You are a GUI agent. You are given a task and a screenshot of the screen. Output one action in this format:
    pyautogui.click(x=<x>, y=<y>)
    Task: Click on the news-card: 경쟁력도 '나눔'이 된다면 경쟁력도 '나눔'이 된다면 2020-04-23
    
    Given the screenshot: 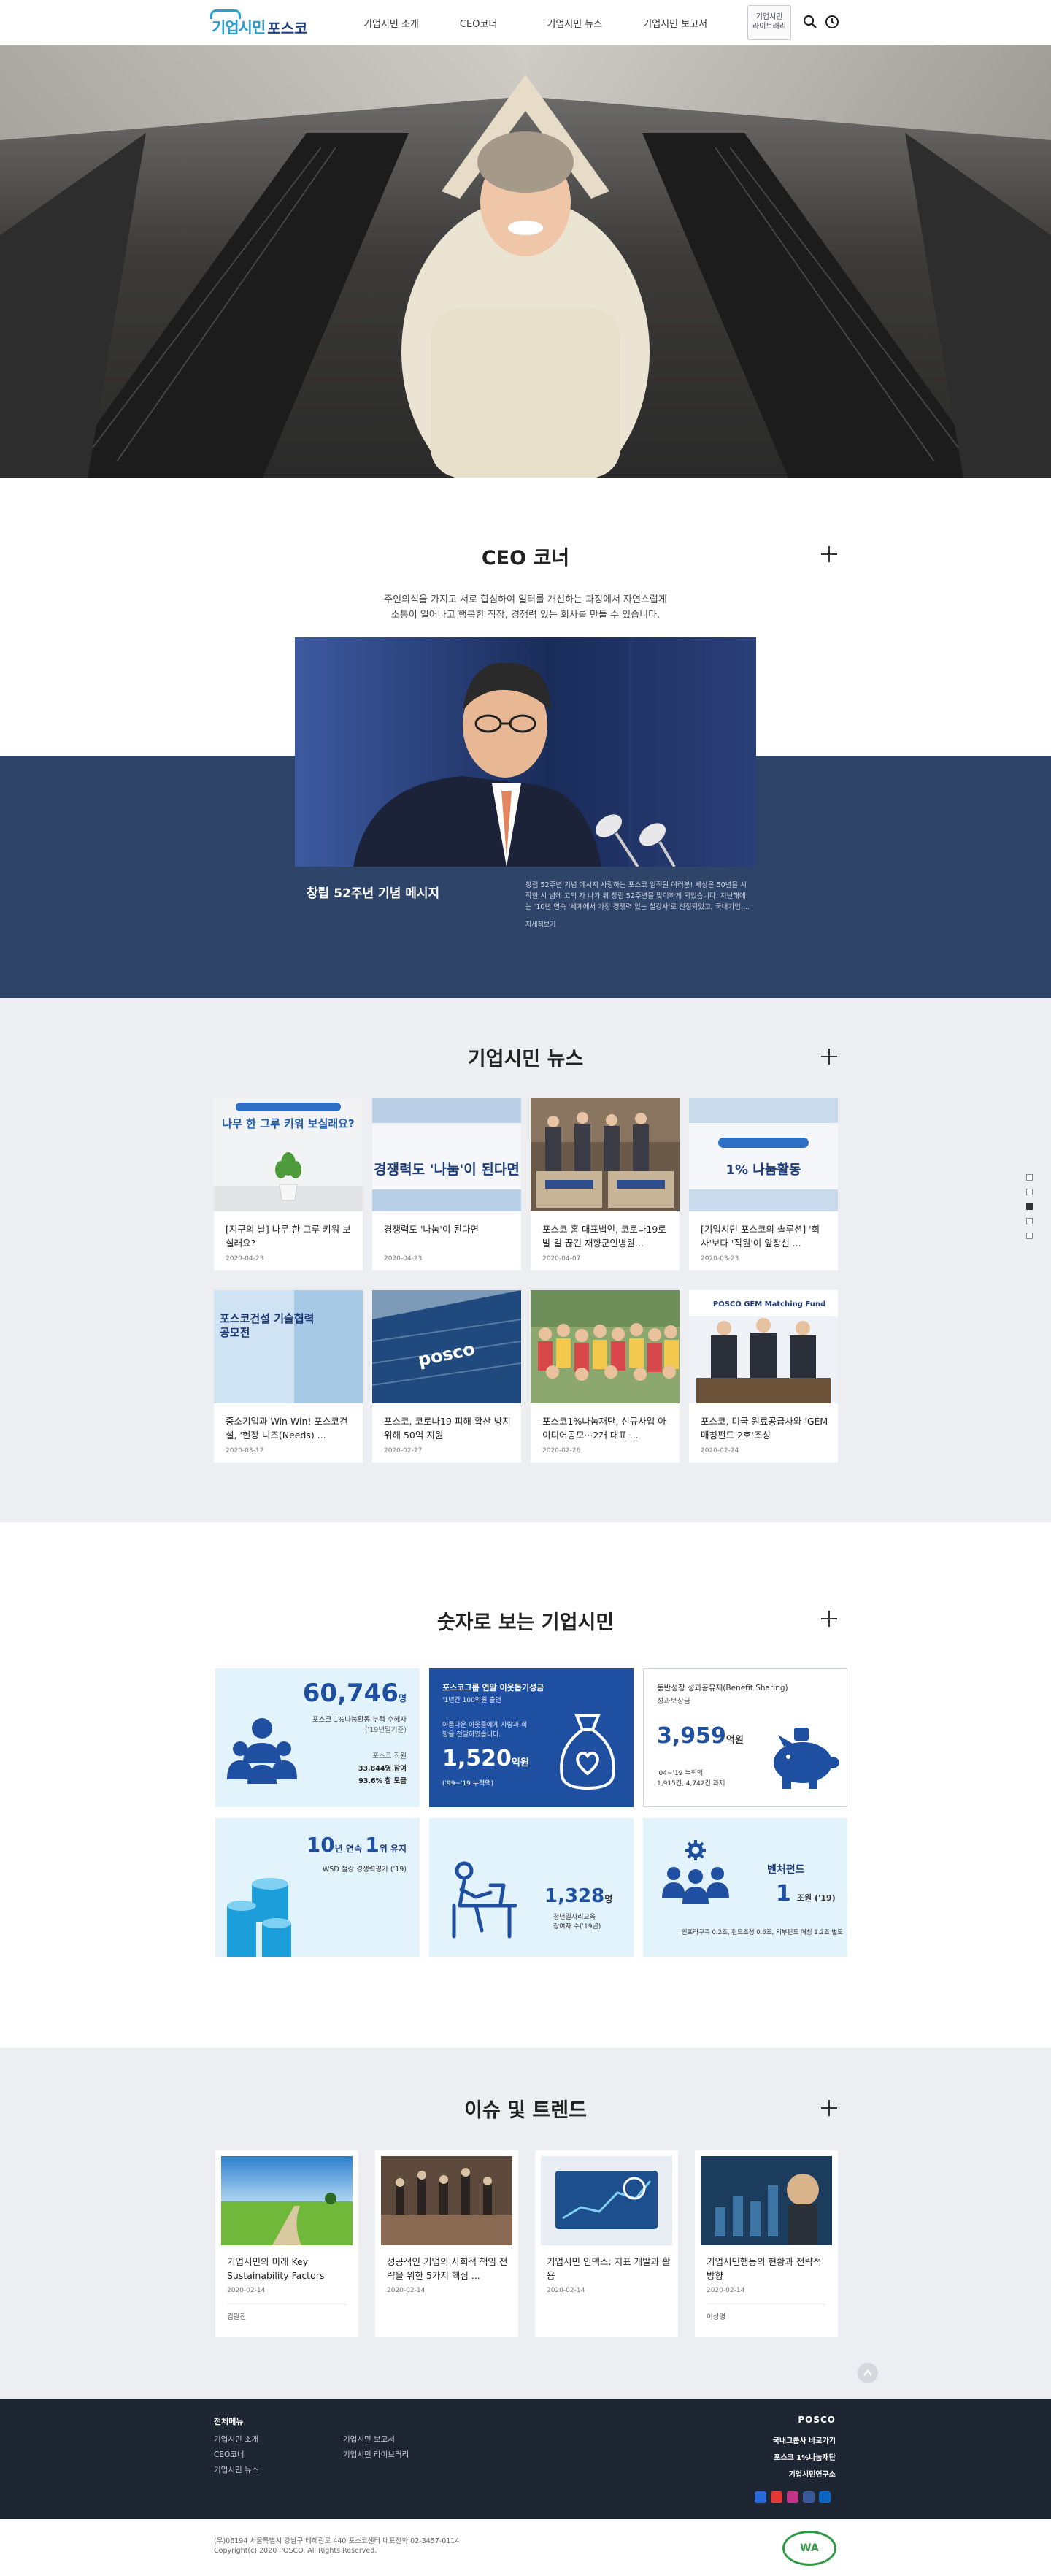 What is the action you would take?
    pyautogui.click(x=446, y=1184)
    